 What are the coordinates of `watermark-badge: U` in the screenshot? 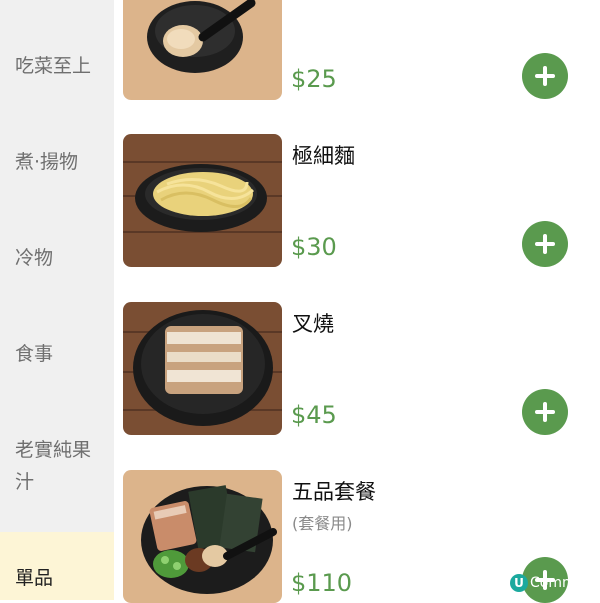 It's located at (519, 583).